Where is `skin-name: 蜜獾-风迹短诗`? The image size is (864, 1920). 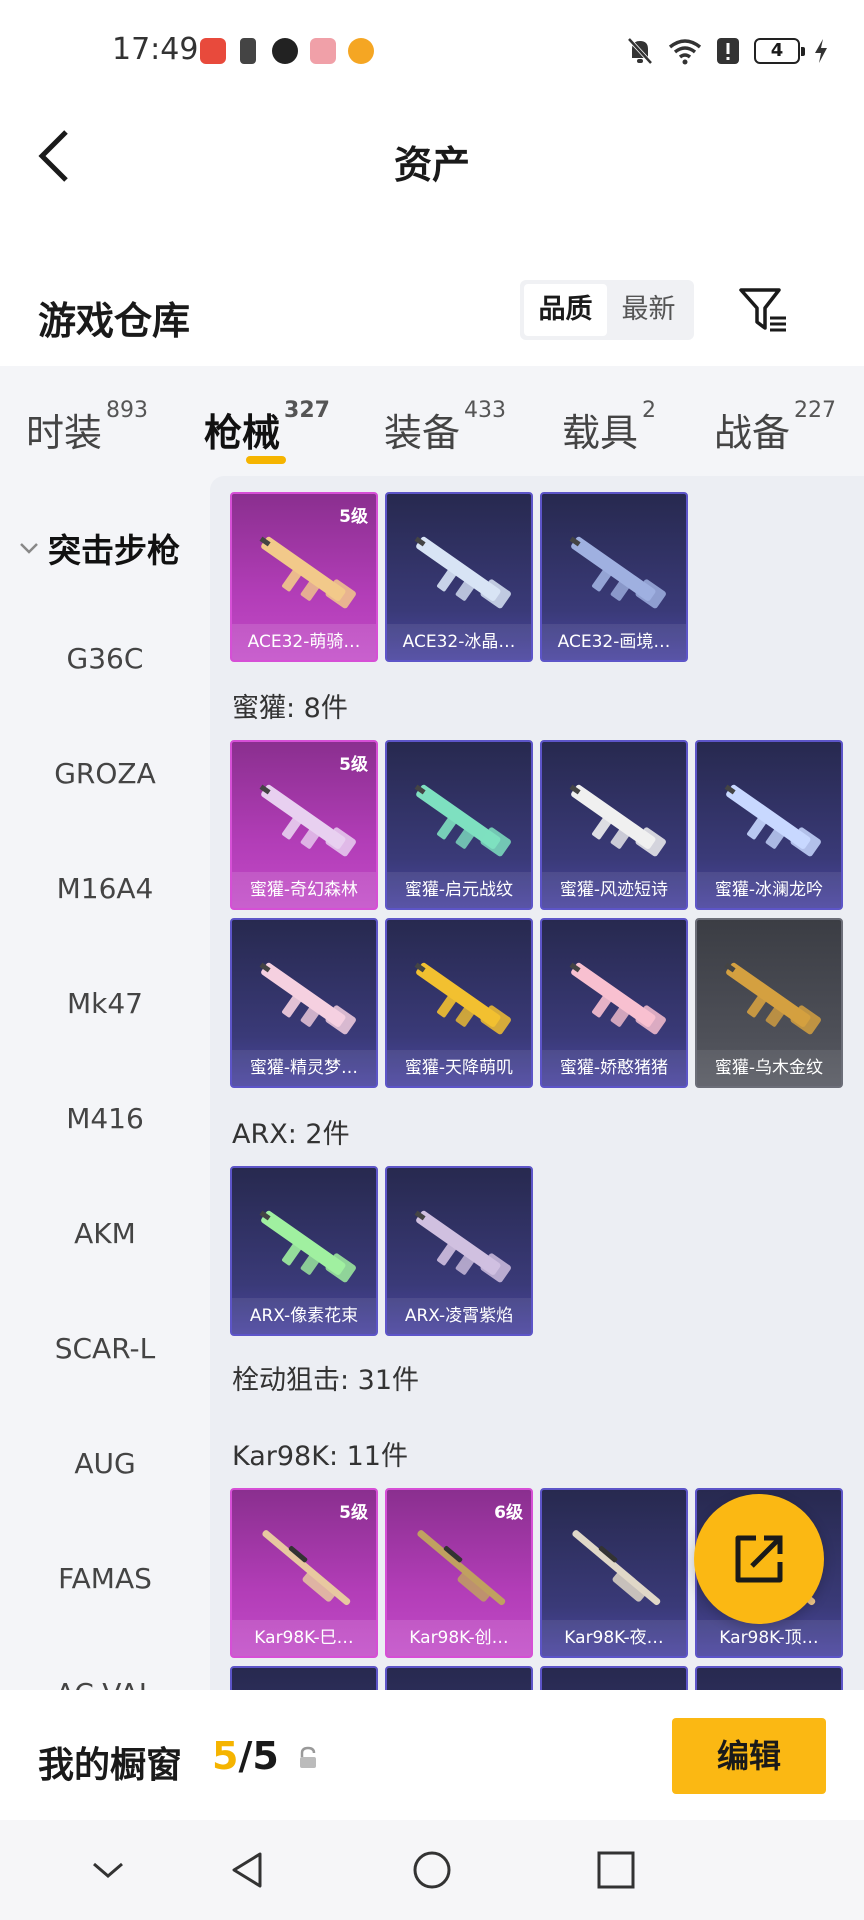 skin-name: 蜜獾-风迹短诗 is located at coordinates (614, 890).